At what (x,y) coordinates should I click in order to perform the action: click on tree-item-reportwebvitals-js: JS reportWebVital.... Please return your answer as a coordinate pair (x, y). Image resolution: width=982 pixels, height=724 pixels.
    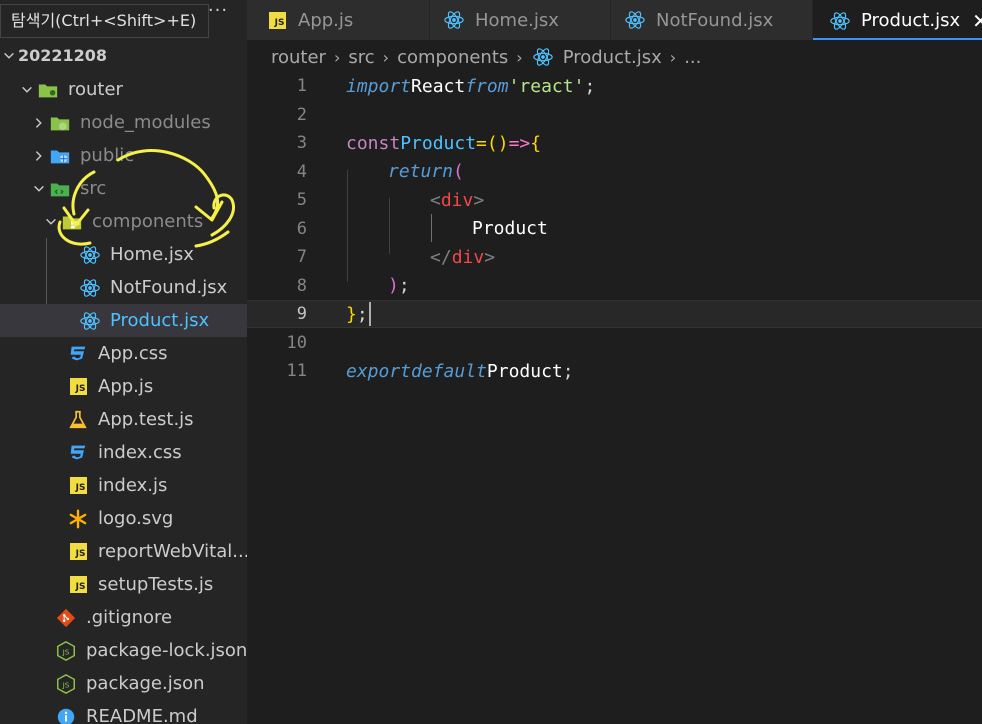
    Looking at the image, I should click on (123, 551).